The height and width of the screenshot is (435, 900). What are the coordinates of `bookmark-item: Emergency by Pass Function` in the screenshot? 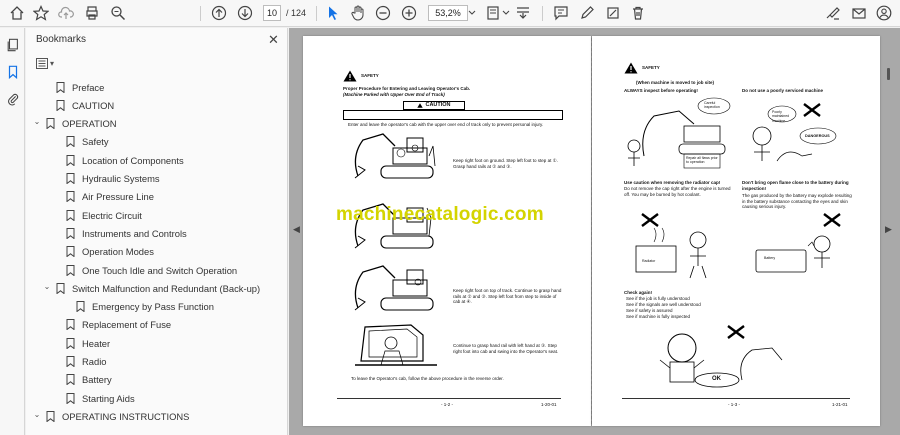 It's located at (138, 307).